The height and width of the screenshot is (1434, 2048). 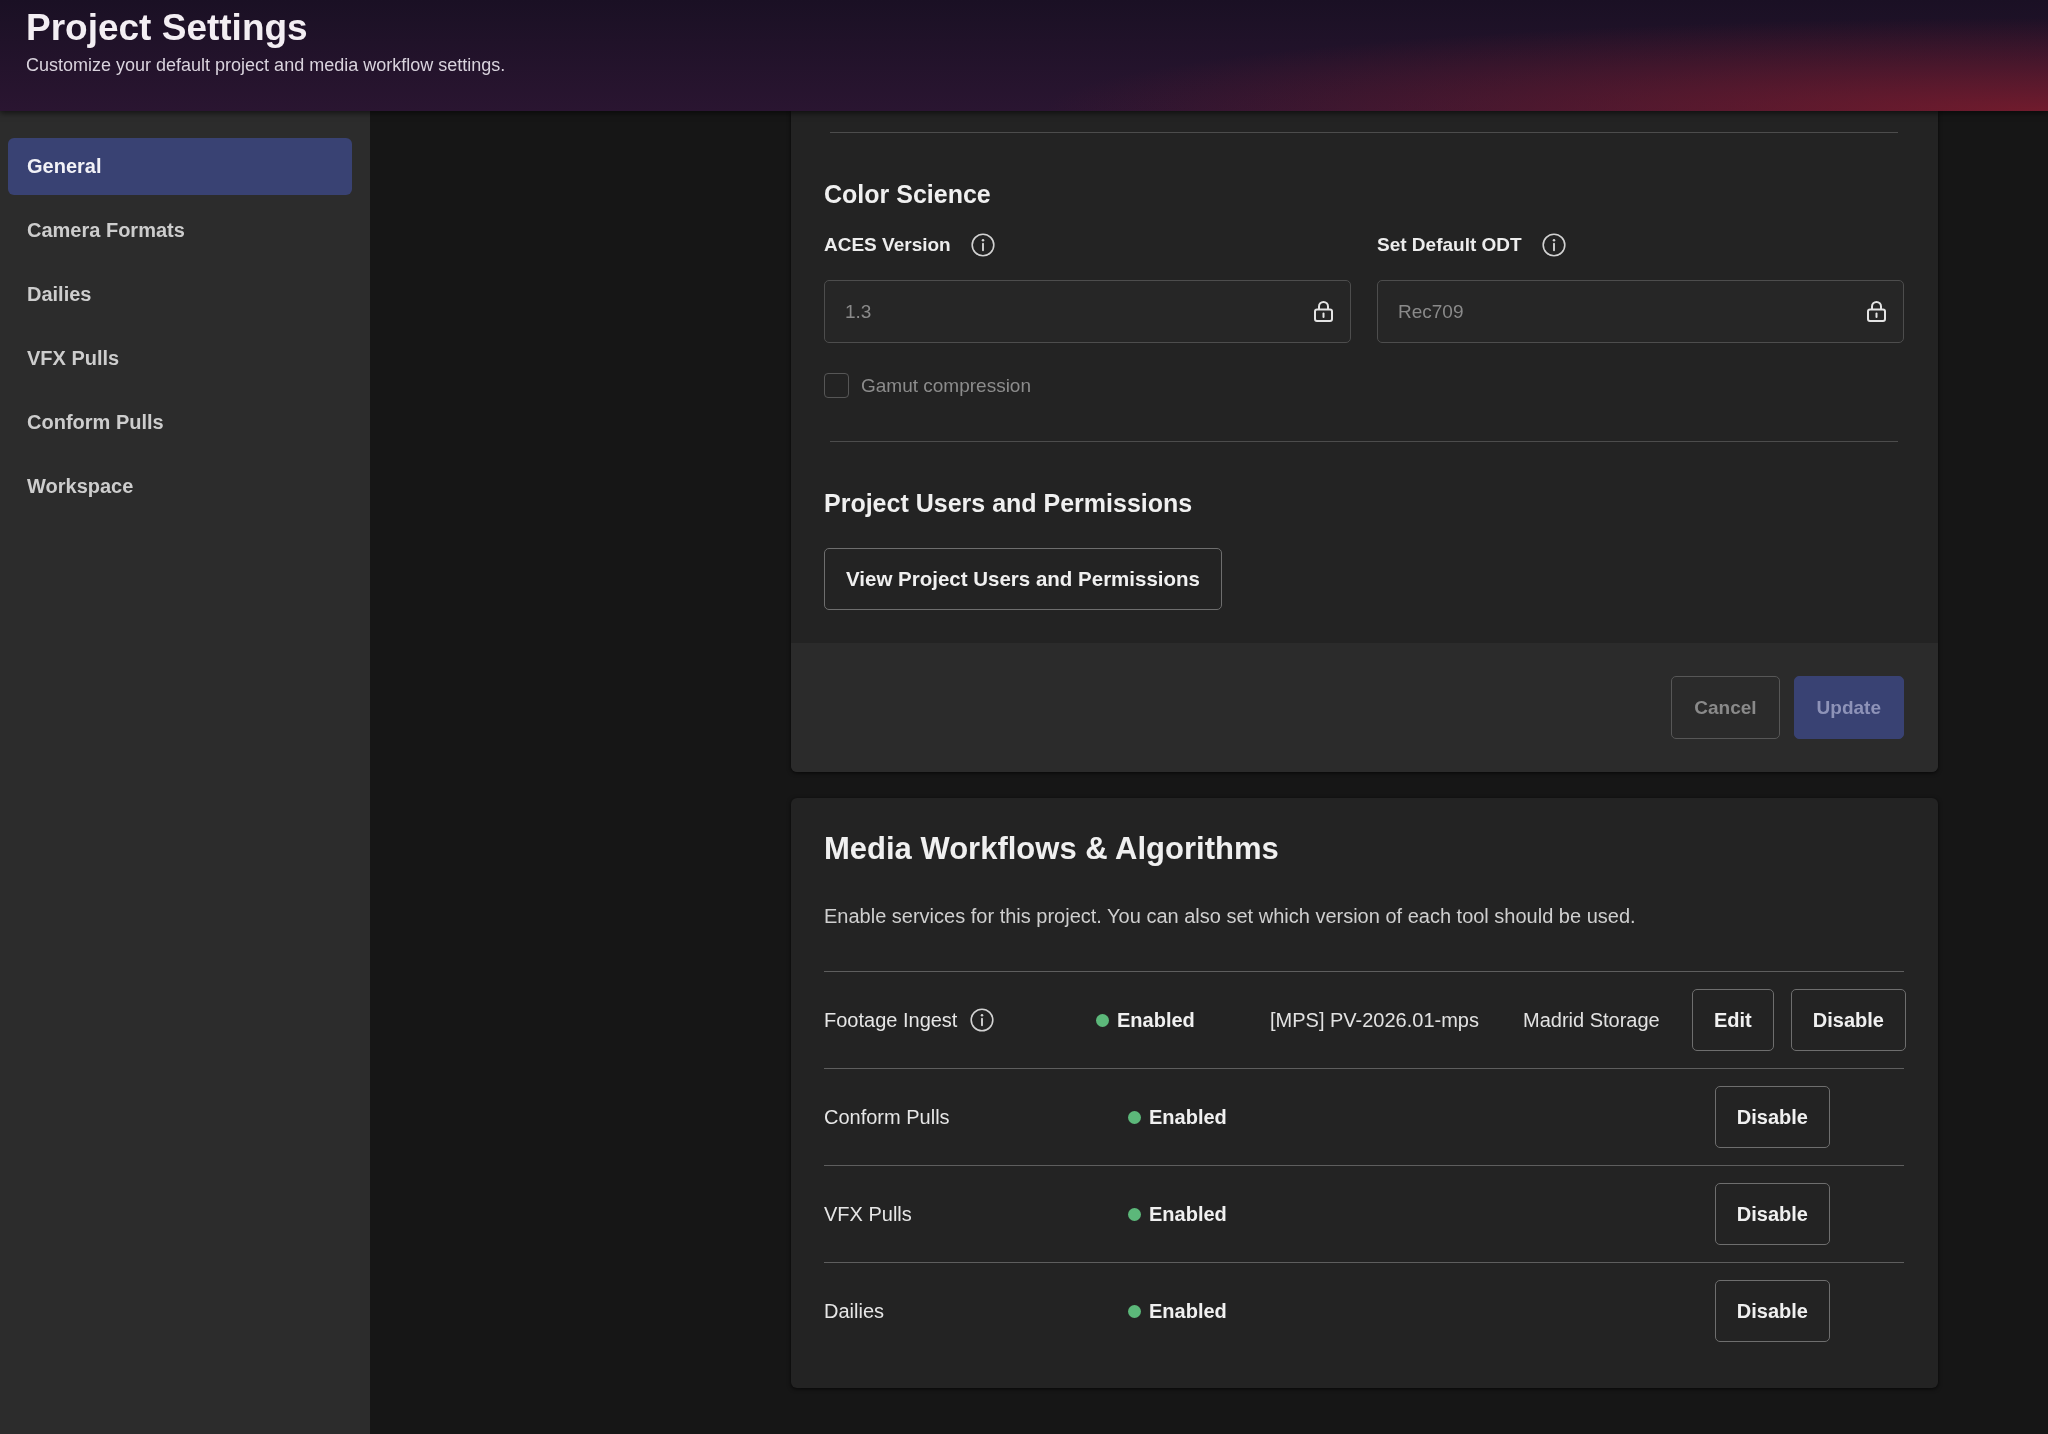 I want to click on field-label: Set Default ODT, so click(x=1449, y=245).